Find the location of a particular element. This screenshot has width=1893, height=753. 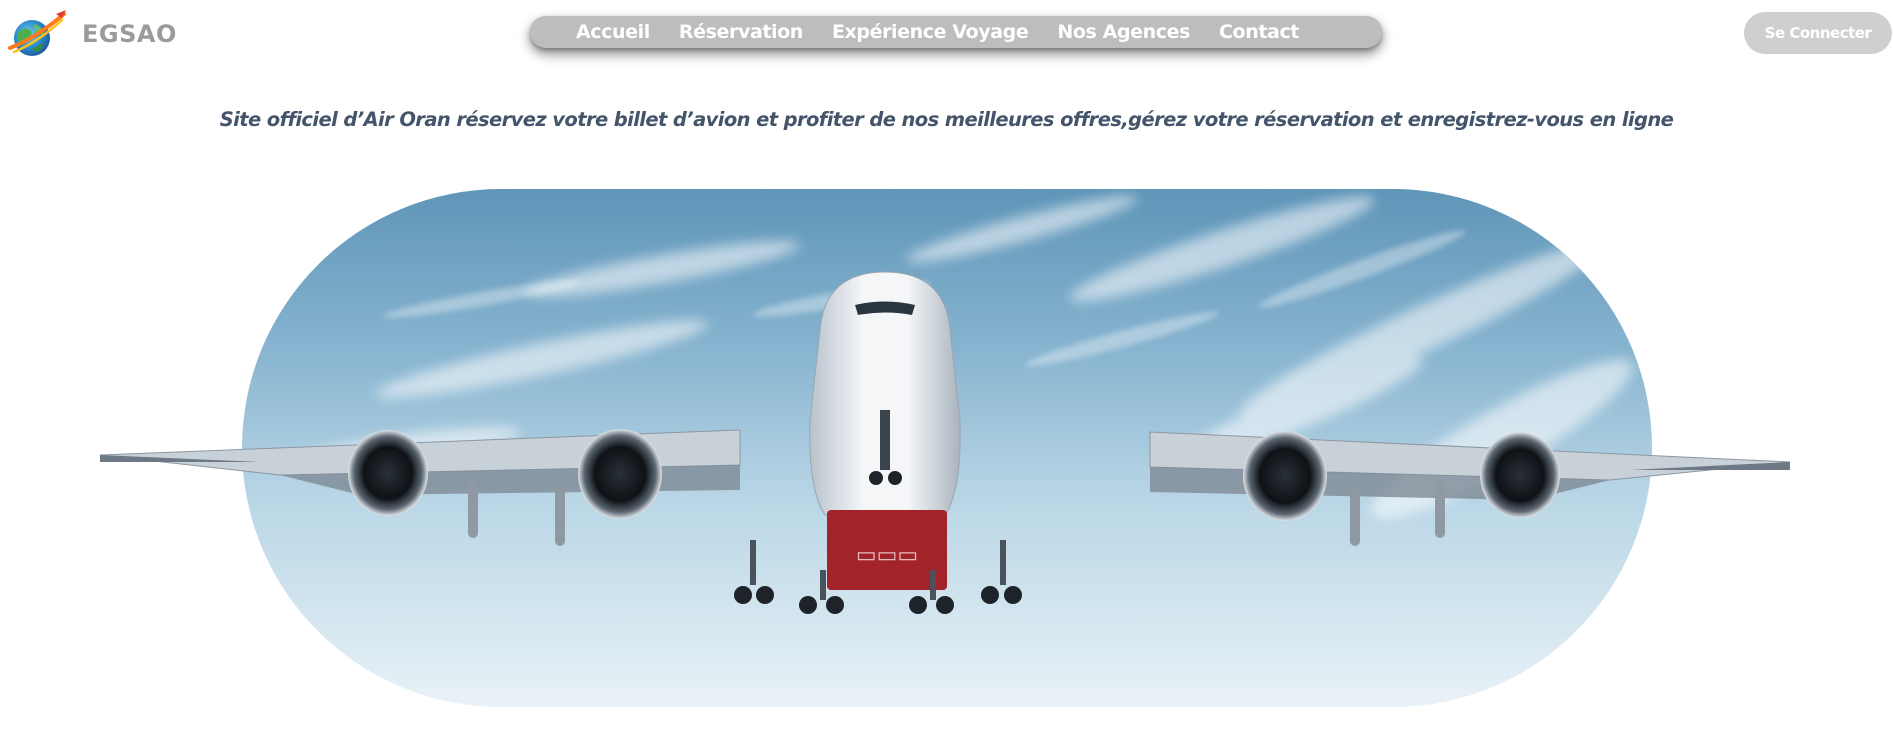

globe-plane-logo-icon is located at coordinates (37, 33).